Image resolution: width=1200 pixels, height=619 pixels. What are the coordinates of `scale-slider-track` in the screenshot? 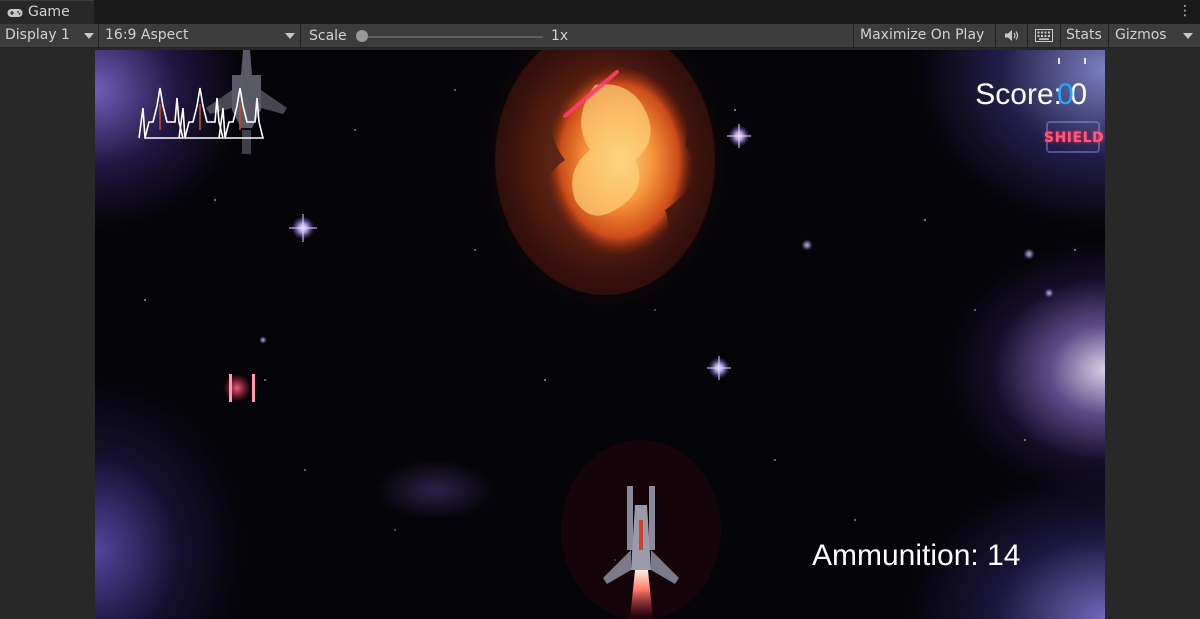 It's located at (452, 37).